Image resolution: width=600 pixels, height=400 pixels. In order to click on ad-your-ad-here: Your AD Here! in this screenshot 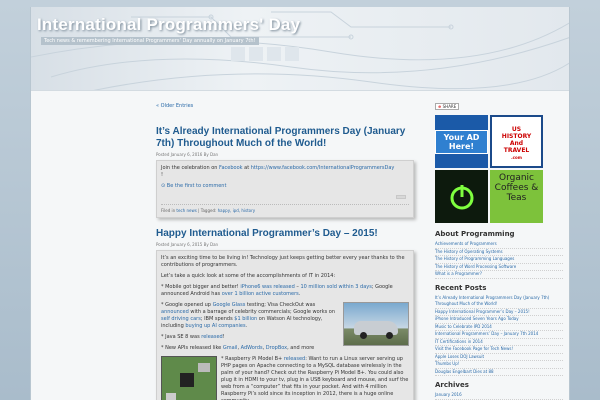, I will do `click(461, 141)`.